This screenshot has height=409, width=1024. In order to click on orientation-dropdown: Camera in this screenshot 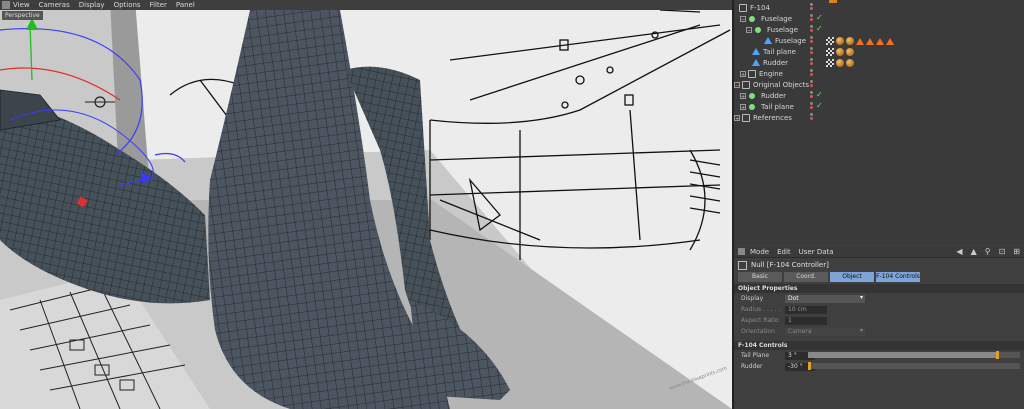, I will do `click(825, 331)`.